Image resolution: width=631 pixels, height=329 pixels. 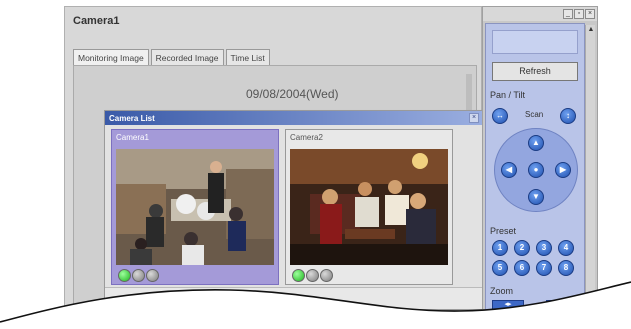 What do you see at coordinates (540, 14) in the screenshot?
I see `panel-titlebar: _ ▫ ×` at bounding box center [540, 14].